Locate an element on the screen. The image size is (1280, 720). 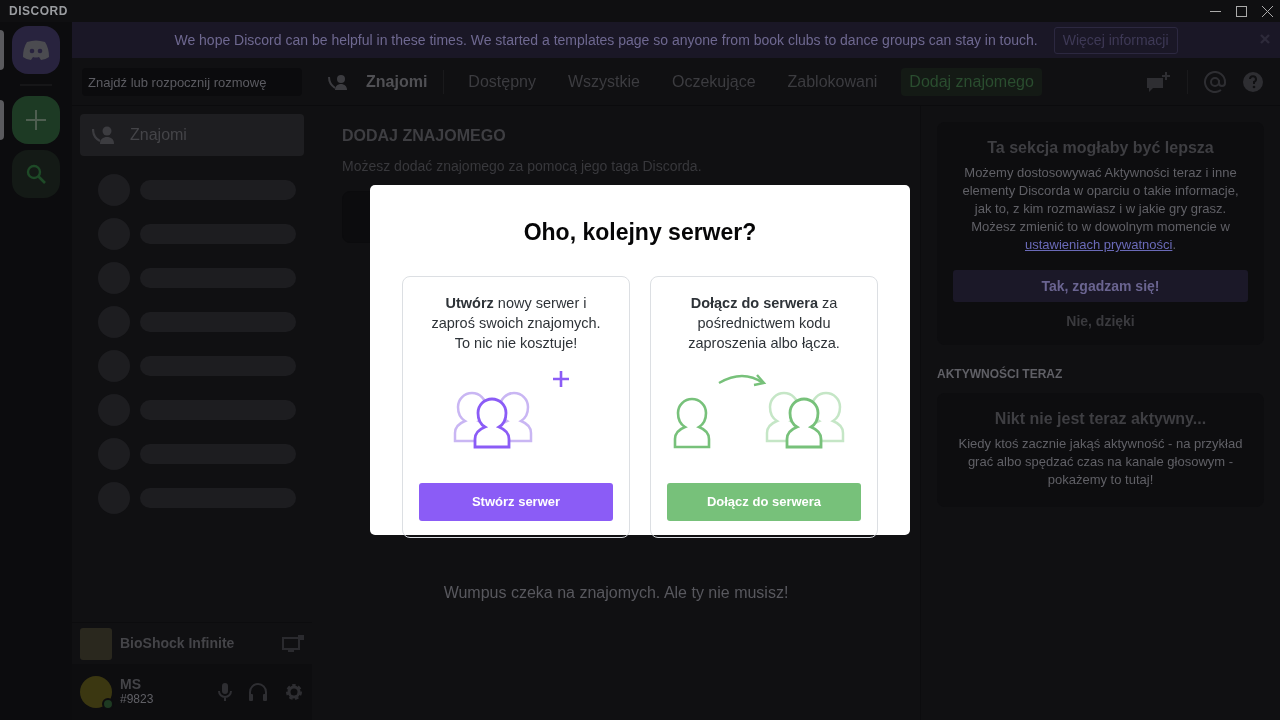
game-cover-image is located at coordinates (96, 643).